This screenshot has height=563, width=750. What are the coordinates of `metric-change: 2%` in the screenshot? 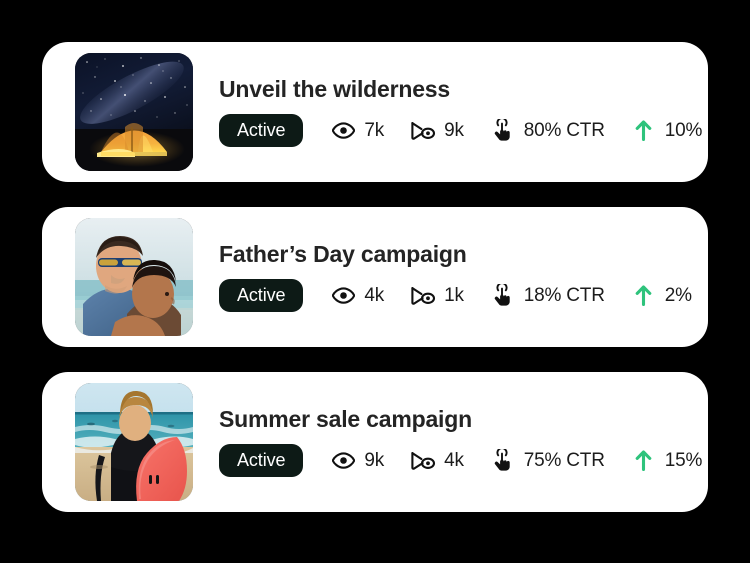 It's located at (661, 296).